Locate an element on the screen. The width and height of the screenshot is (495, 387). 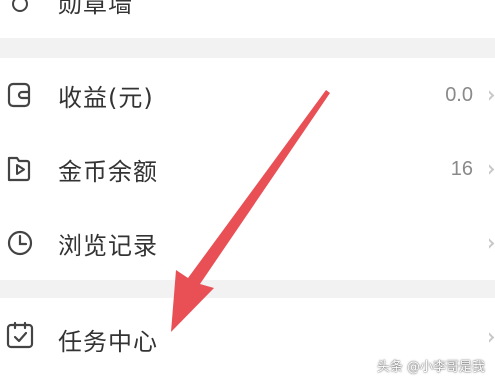
menu-label: 收益(元) is located at coordinates (106, 97).